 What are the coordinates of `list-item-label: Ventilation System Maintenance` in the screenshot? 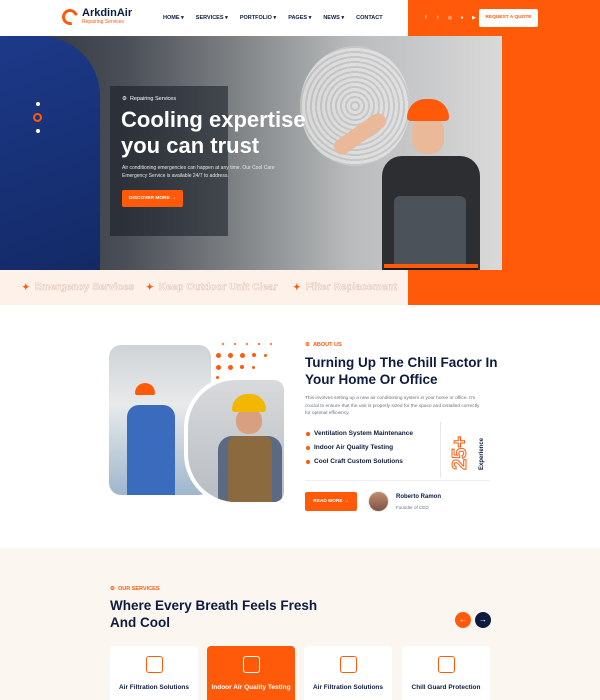 It's located at (363, 433).